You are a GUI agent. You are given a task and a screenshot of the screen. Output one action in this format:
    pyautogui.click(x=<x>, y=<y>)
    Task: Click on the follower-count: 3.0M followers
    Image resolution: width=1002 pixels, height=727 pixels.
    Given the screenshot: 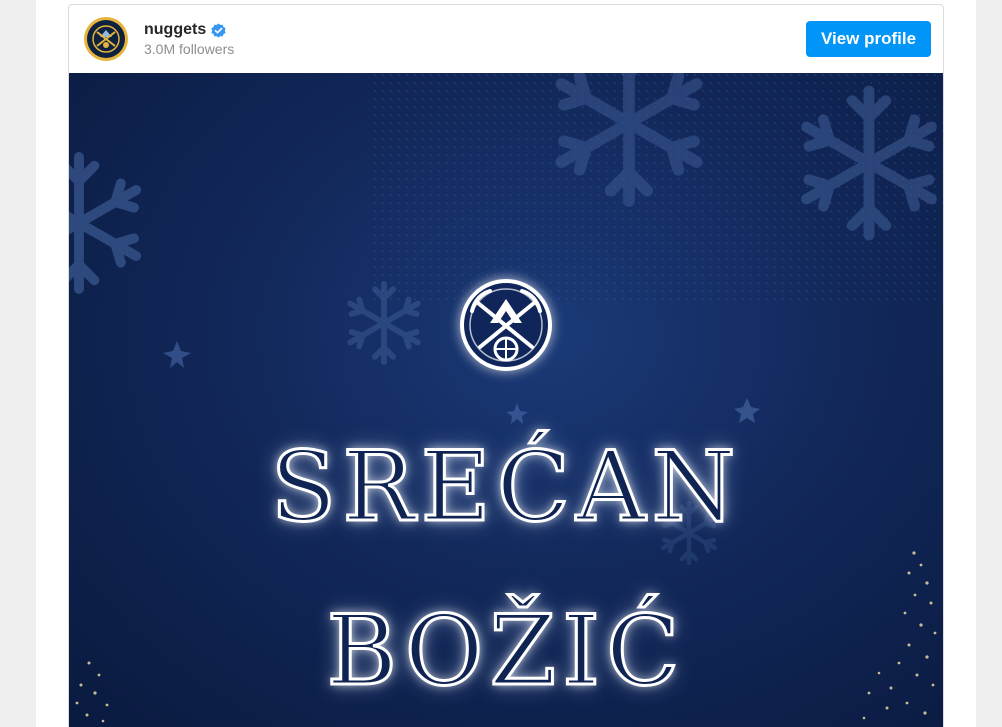 What is the action you would take?
    pyautogui.click(x=189, y=49)
    